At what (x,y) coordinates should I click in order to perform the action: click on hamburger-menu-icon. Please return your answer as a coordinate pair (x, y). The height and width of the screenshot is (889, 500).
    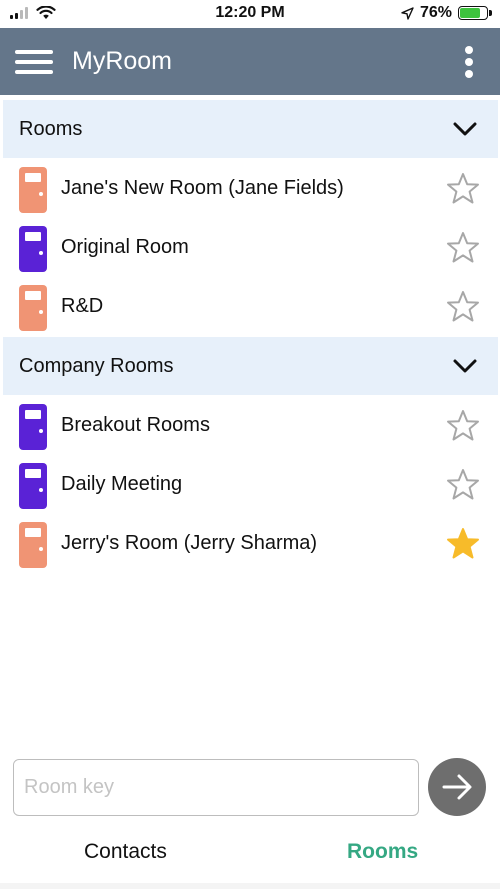
    Looking at the image, I should click on (34, 62).